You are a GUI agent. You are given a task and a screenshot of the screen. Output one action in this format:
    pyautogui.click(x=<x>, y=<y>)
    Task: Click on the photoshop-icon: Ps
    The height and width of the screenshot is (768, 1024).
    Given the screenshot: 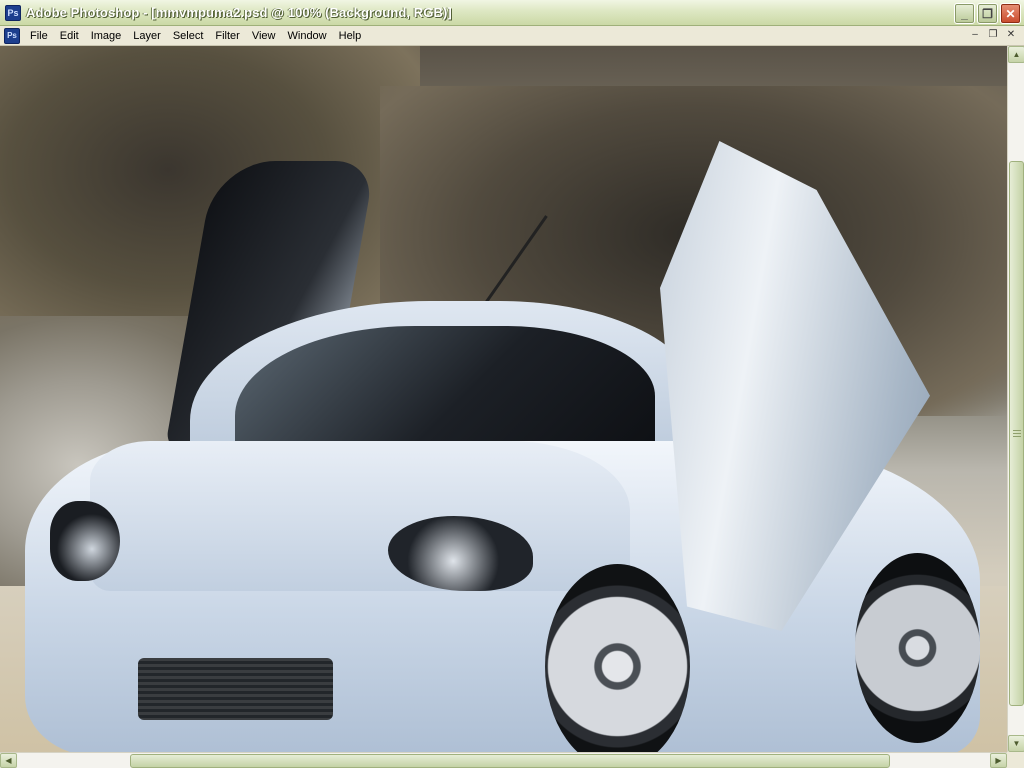 What is the action you would take?
    pyautogui.click(x=13, y=12)
    